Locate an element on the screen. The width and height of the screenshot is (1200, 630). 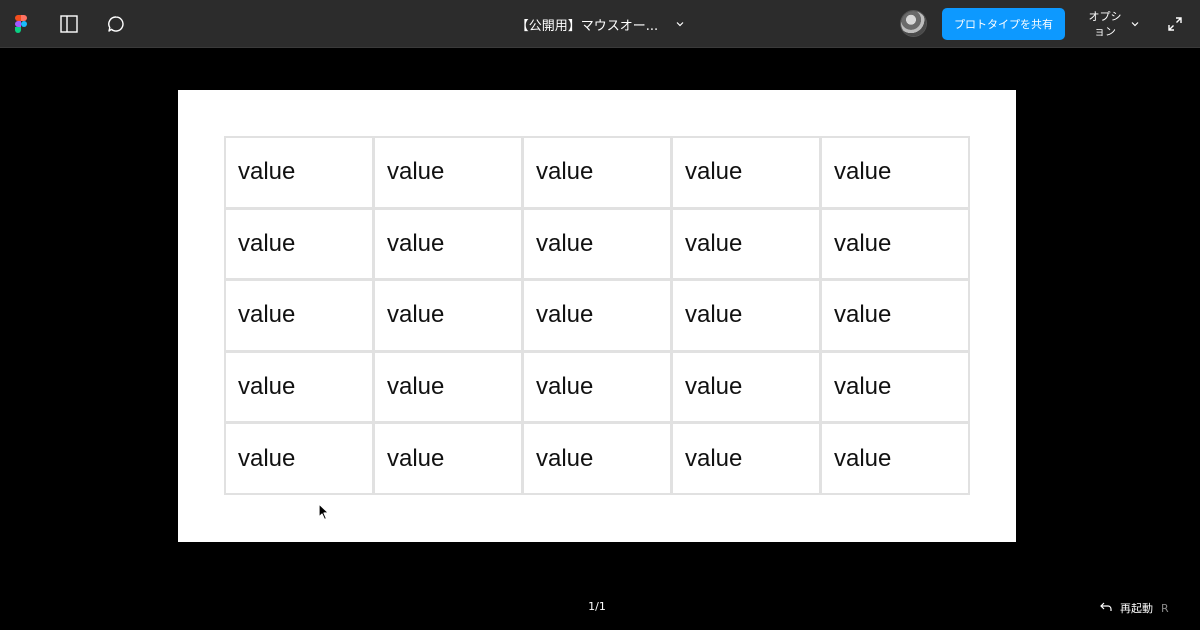
comment-icon is located at coordinates (116, 24).